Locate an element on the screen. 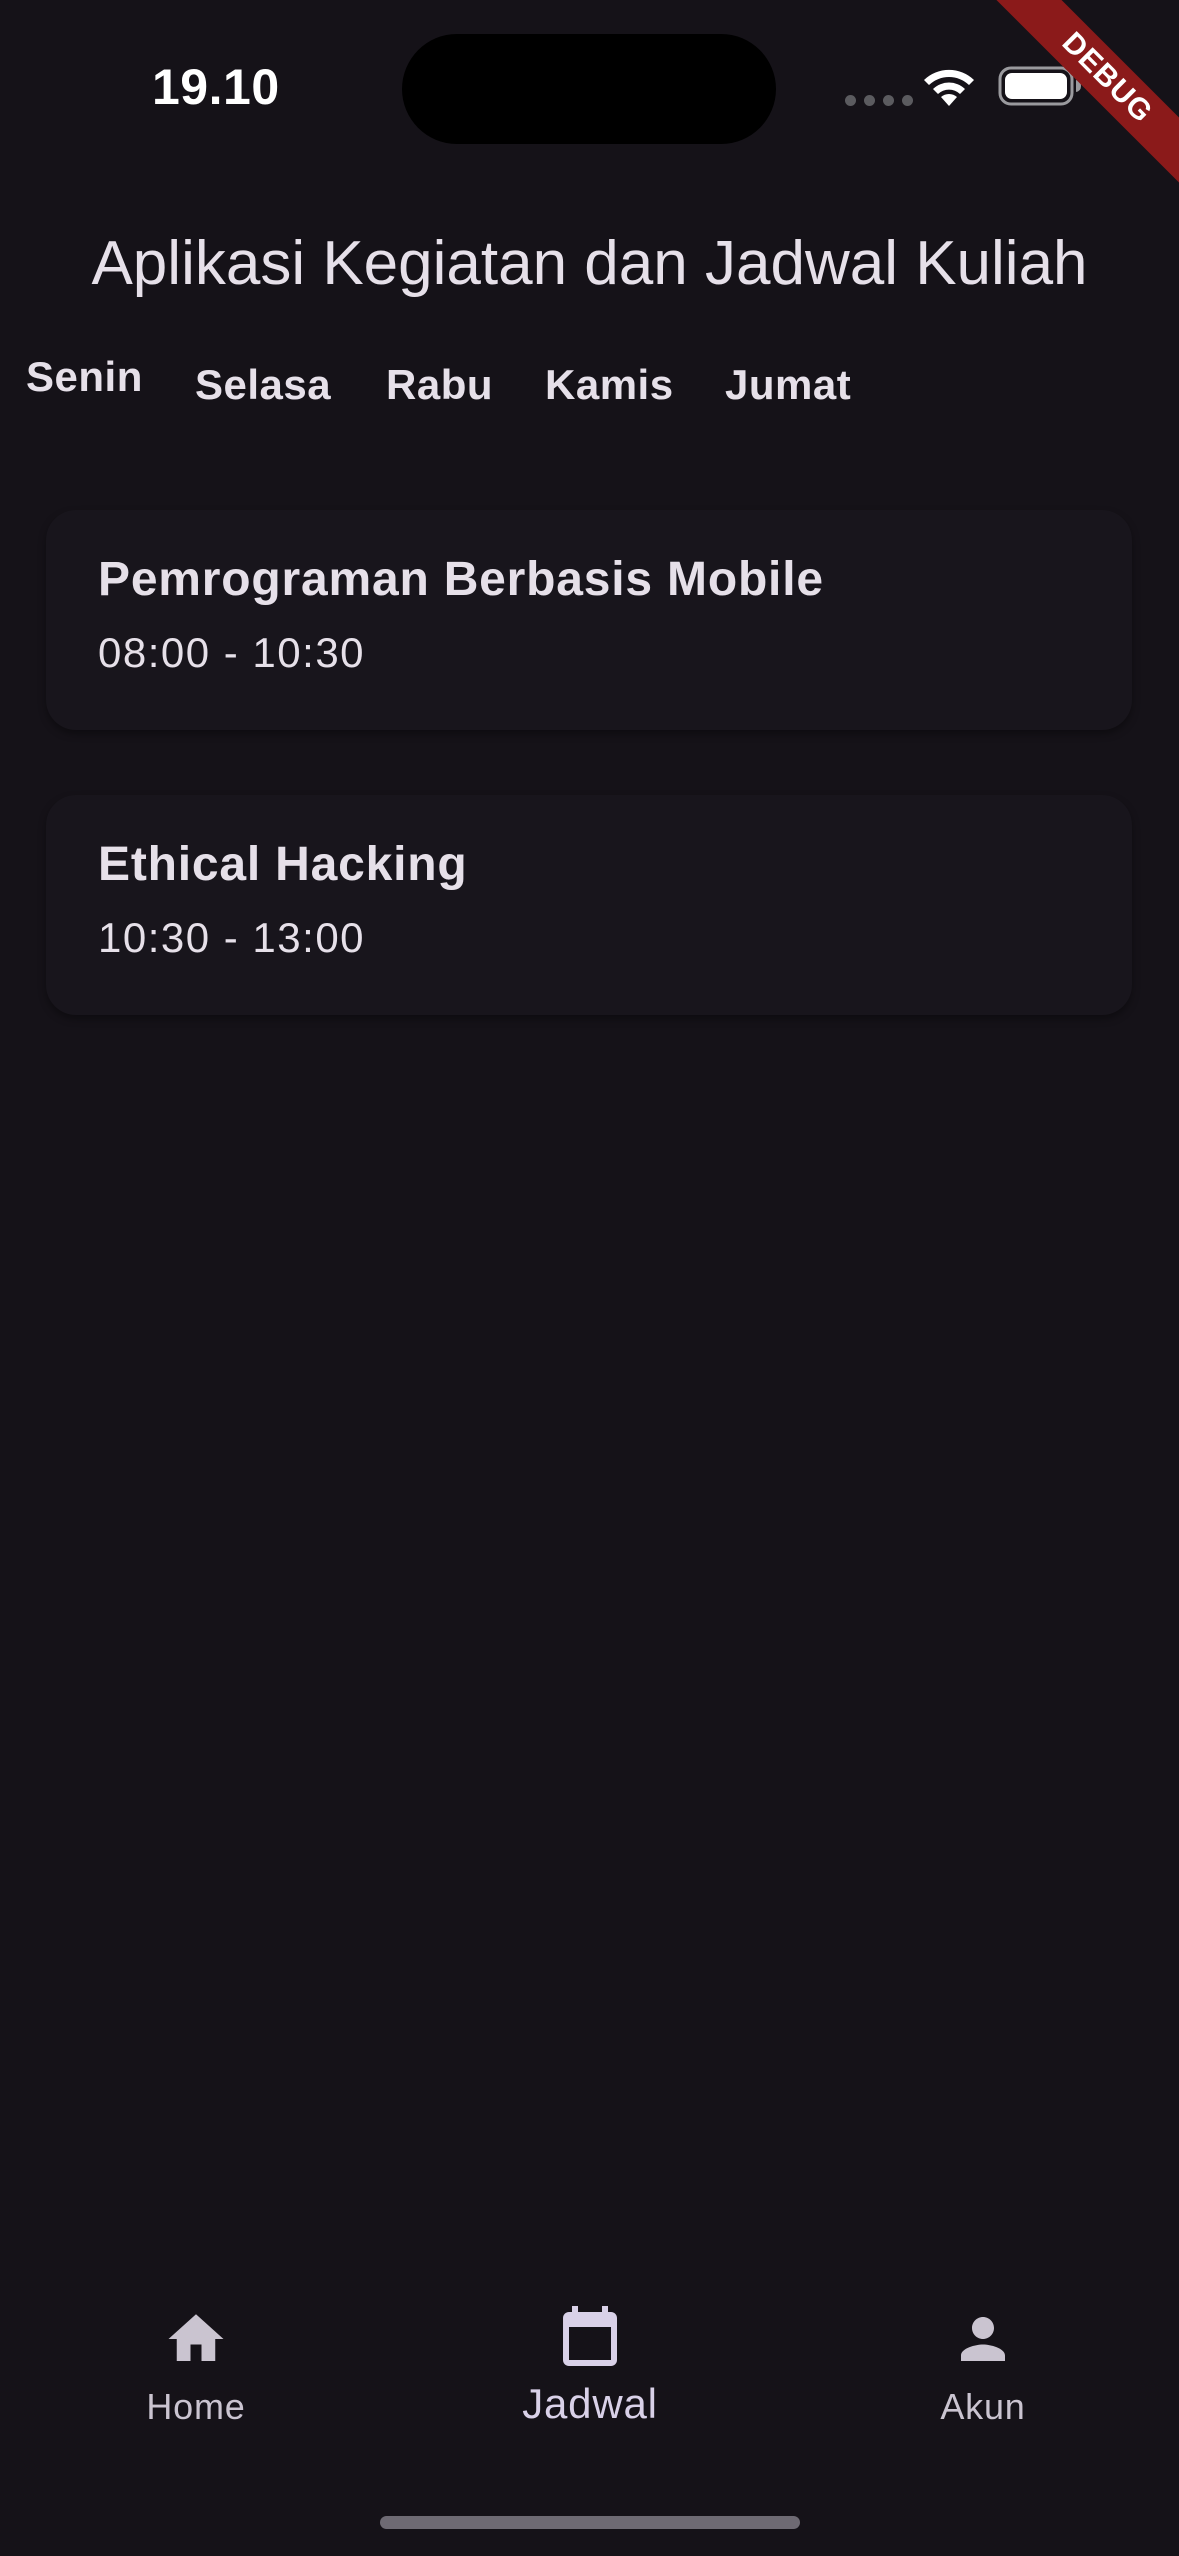 The height and width of the screenshot is (2556, 1179). nav-label-jadwal: Jadwal is located at coordinates (590, 2403).